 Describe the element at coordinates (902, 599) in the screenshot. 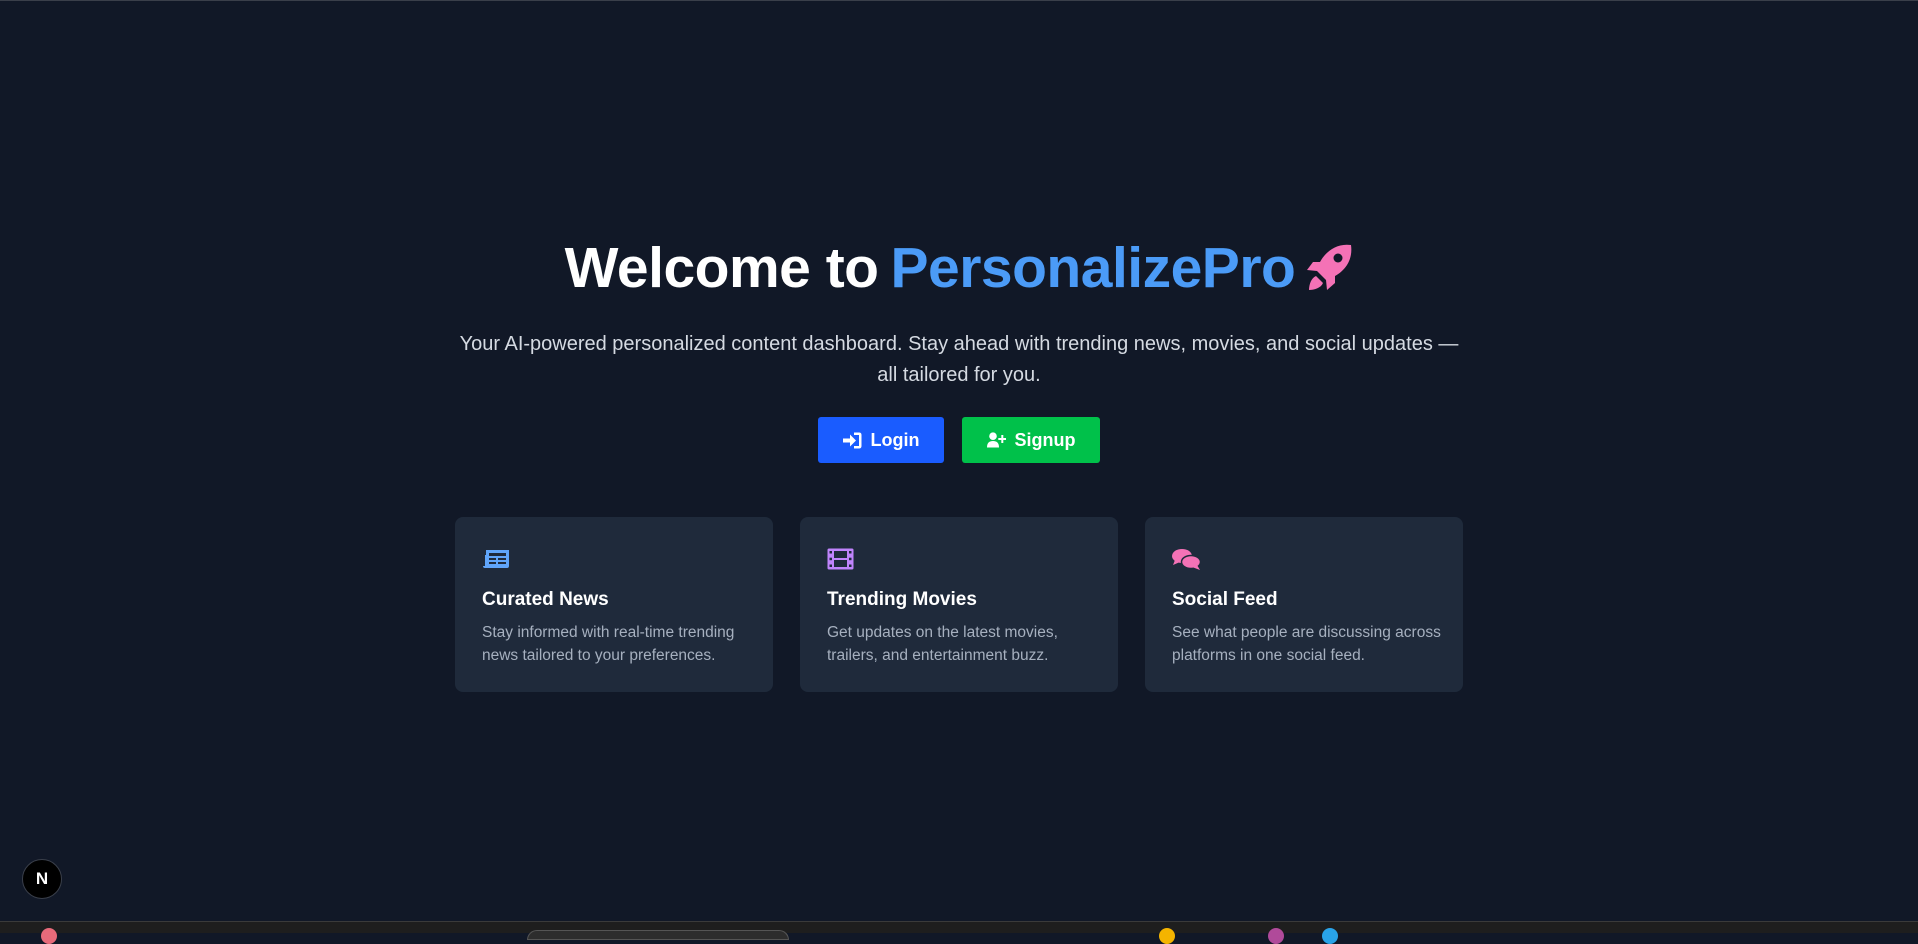

I see `feature-title: Trending Movies` at that location.